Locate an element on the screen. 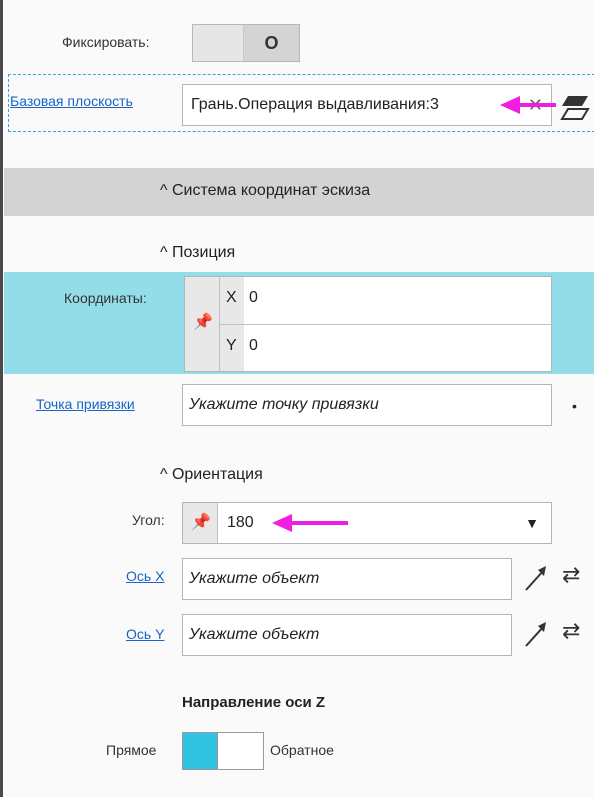  z-direction-direct-option is located at coordinates (200, 751).